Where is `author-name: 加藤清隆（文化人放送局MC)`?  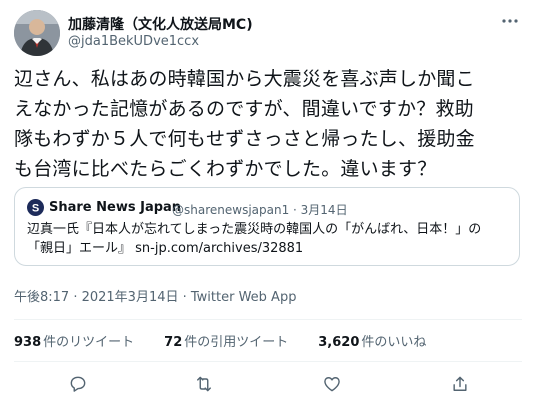
author-name: 加藤清隆（文化人放送局MC) is located at coordinates (160, 24).